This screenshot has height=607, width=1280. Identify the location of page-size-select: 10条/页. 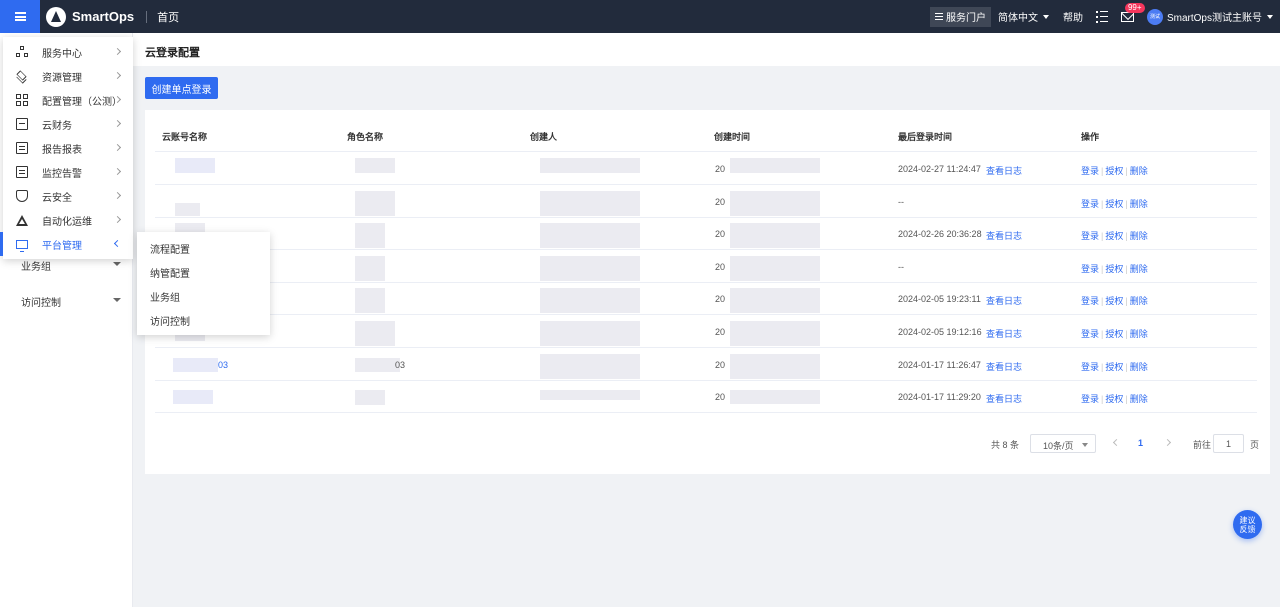
(1063, 443).